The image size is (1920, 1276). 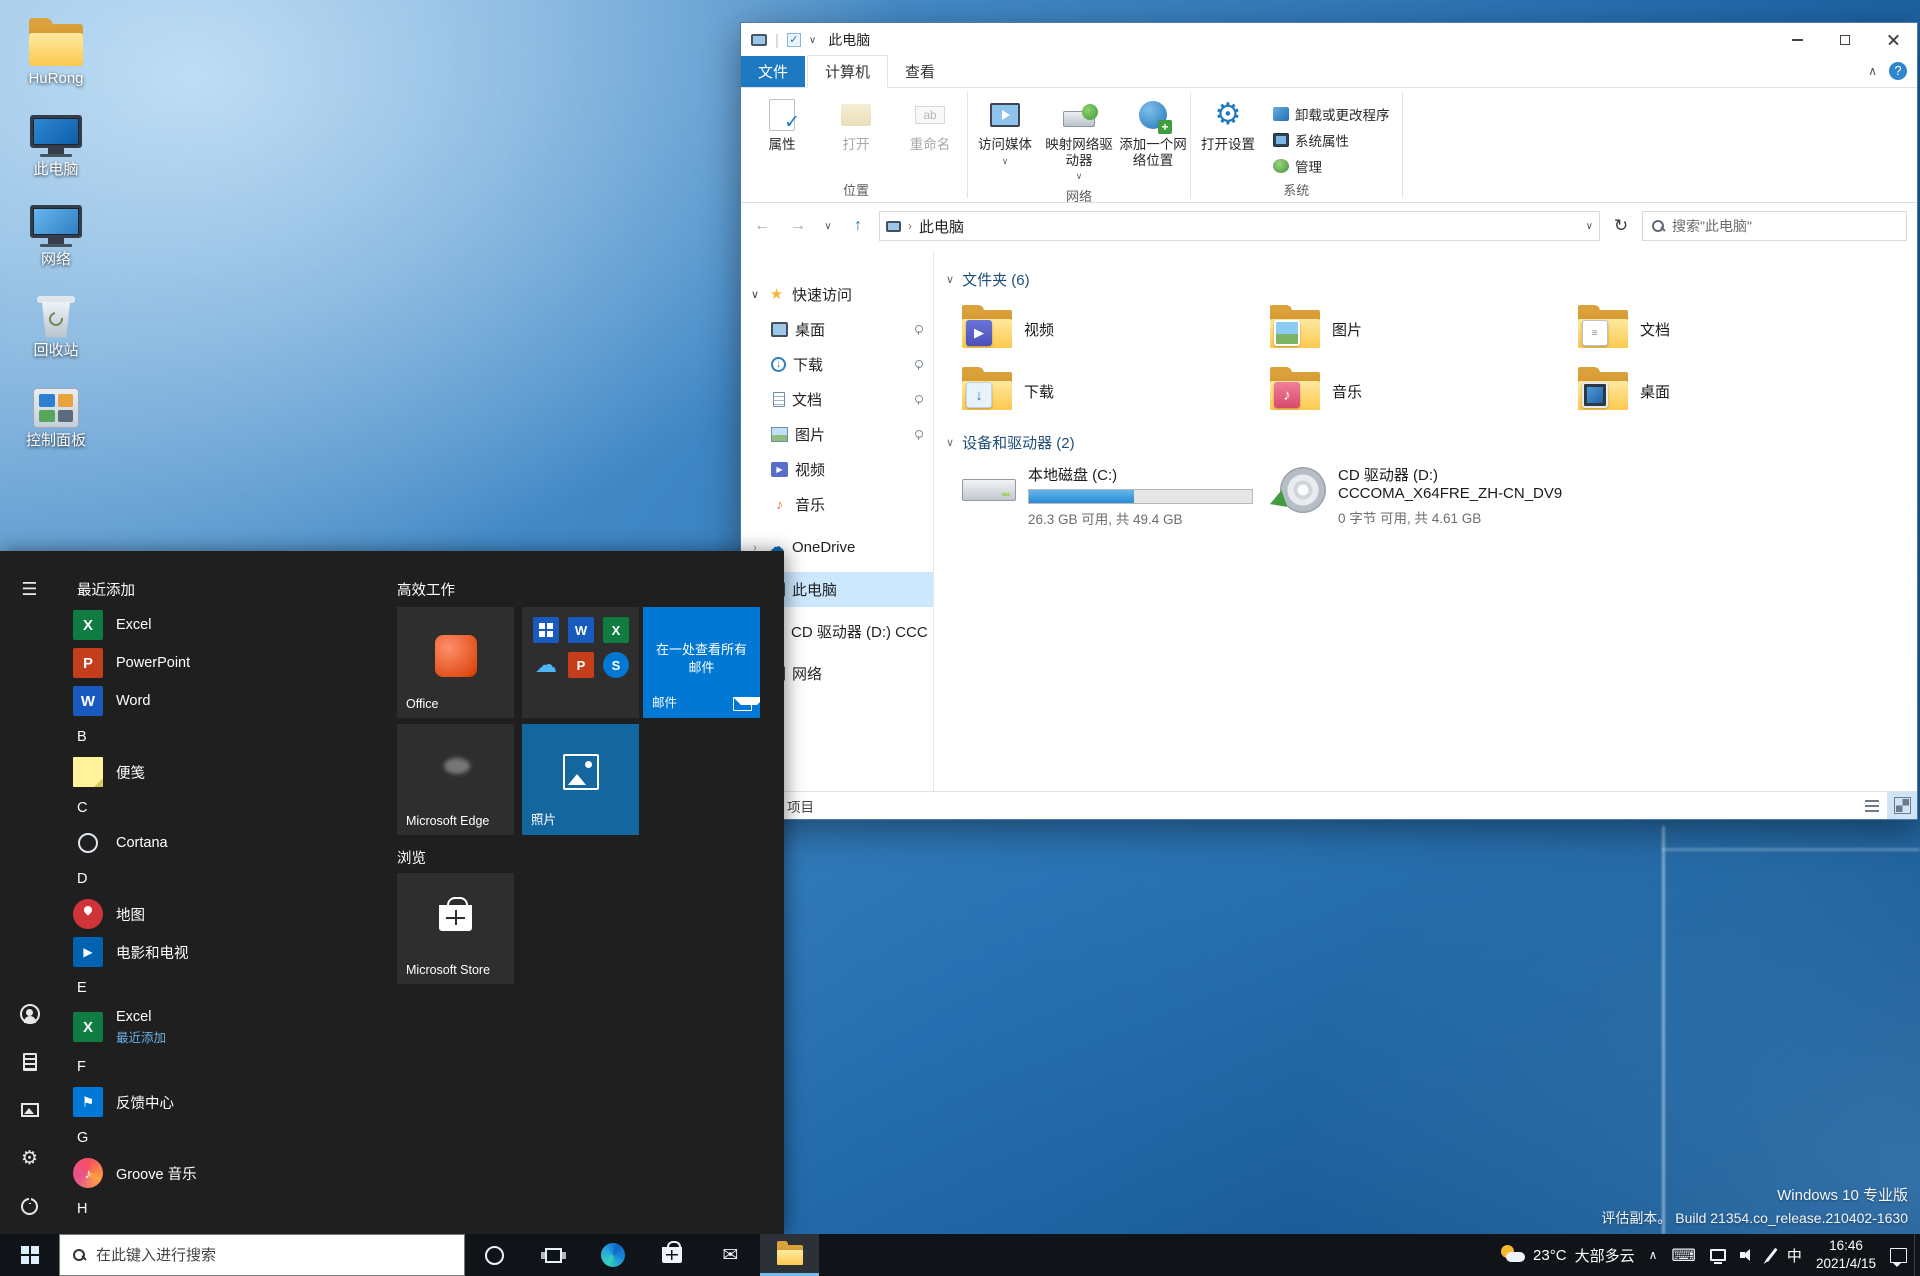 What do you see at coordinates (455, 779) in the screenshot?
I see `tile-microsoft-edge: Microsoft Edge` at bounding box center [455, 779].